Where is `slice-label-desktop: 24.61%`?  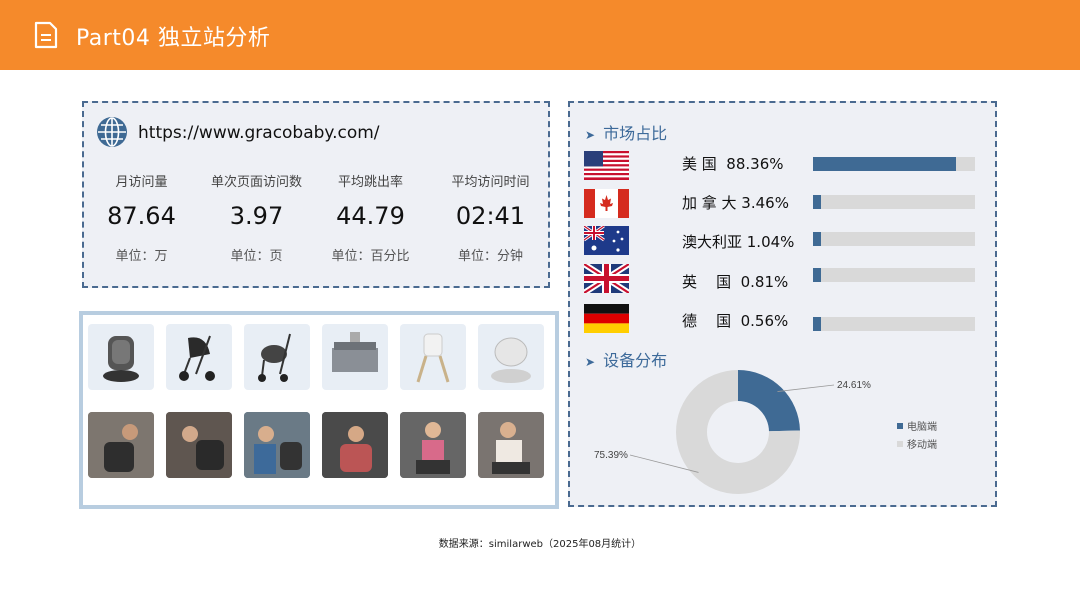 slice-label-desktop: 24.61% is located at coordinates (854, 385).